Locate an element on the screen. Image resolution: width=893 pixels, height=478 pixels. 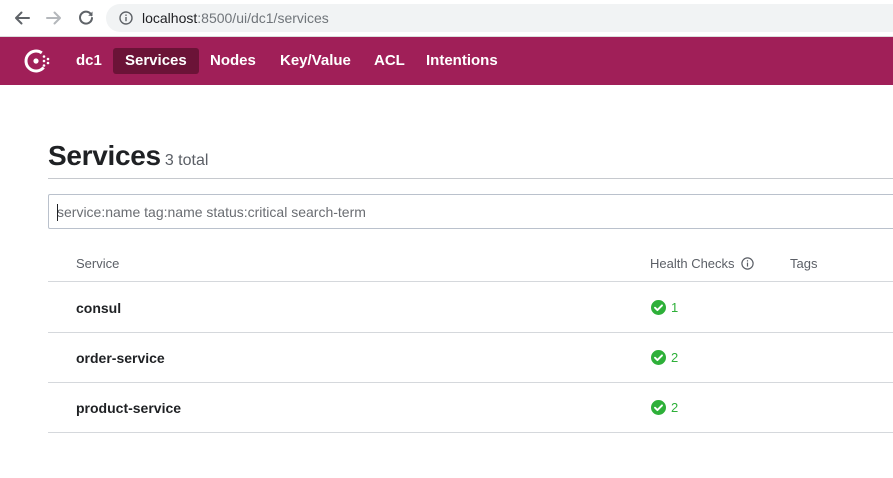
datacenter-menu: dc1 is located at coordinates (89, 61).